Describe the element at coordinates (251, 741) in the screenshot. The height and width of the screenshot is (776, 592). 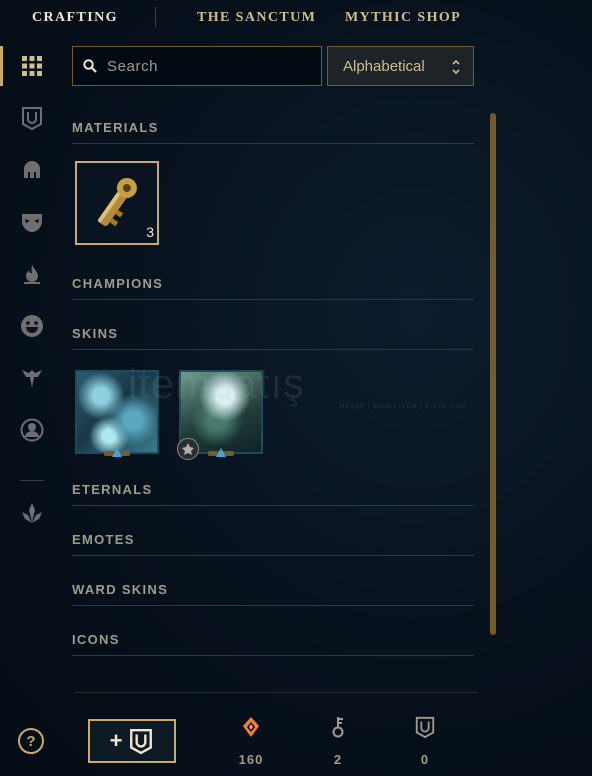
I see `orange-essence-counter: 160` at that location.